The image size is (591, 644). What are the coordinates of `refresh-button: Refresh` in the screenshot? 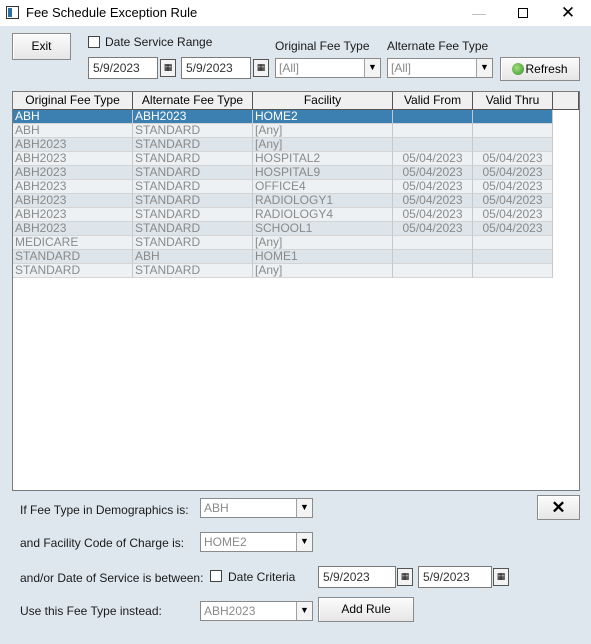 It's located at (540, 69).